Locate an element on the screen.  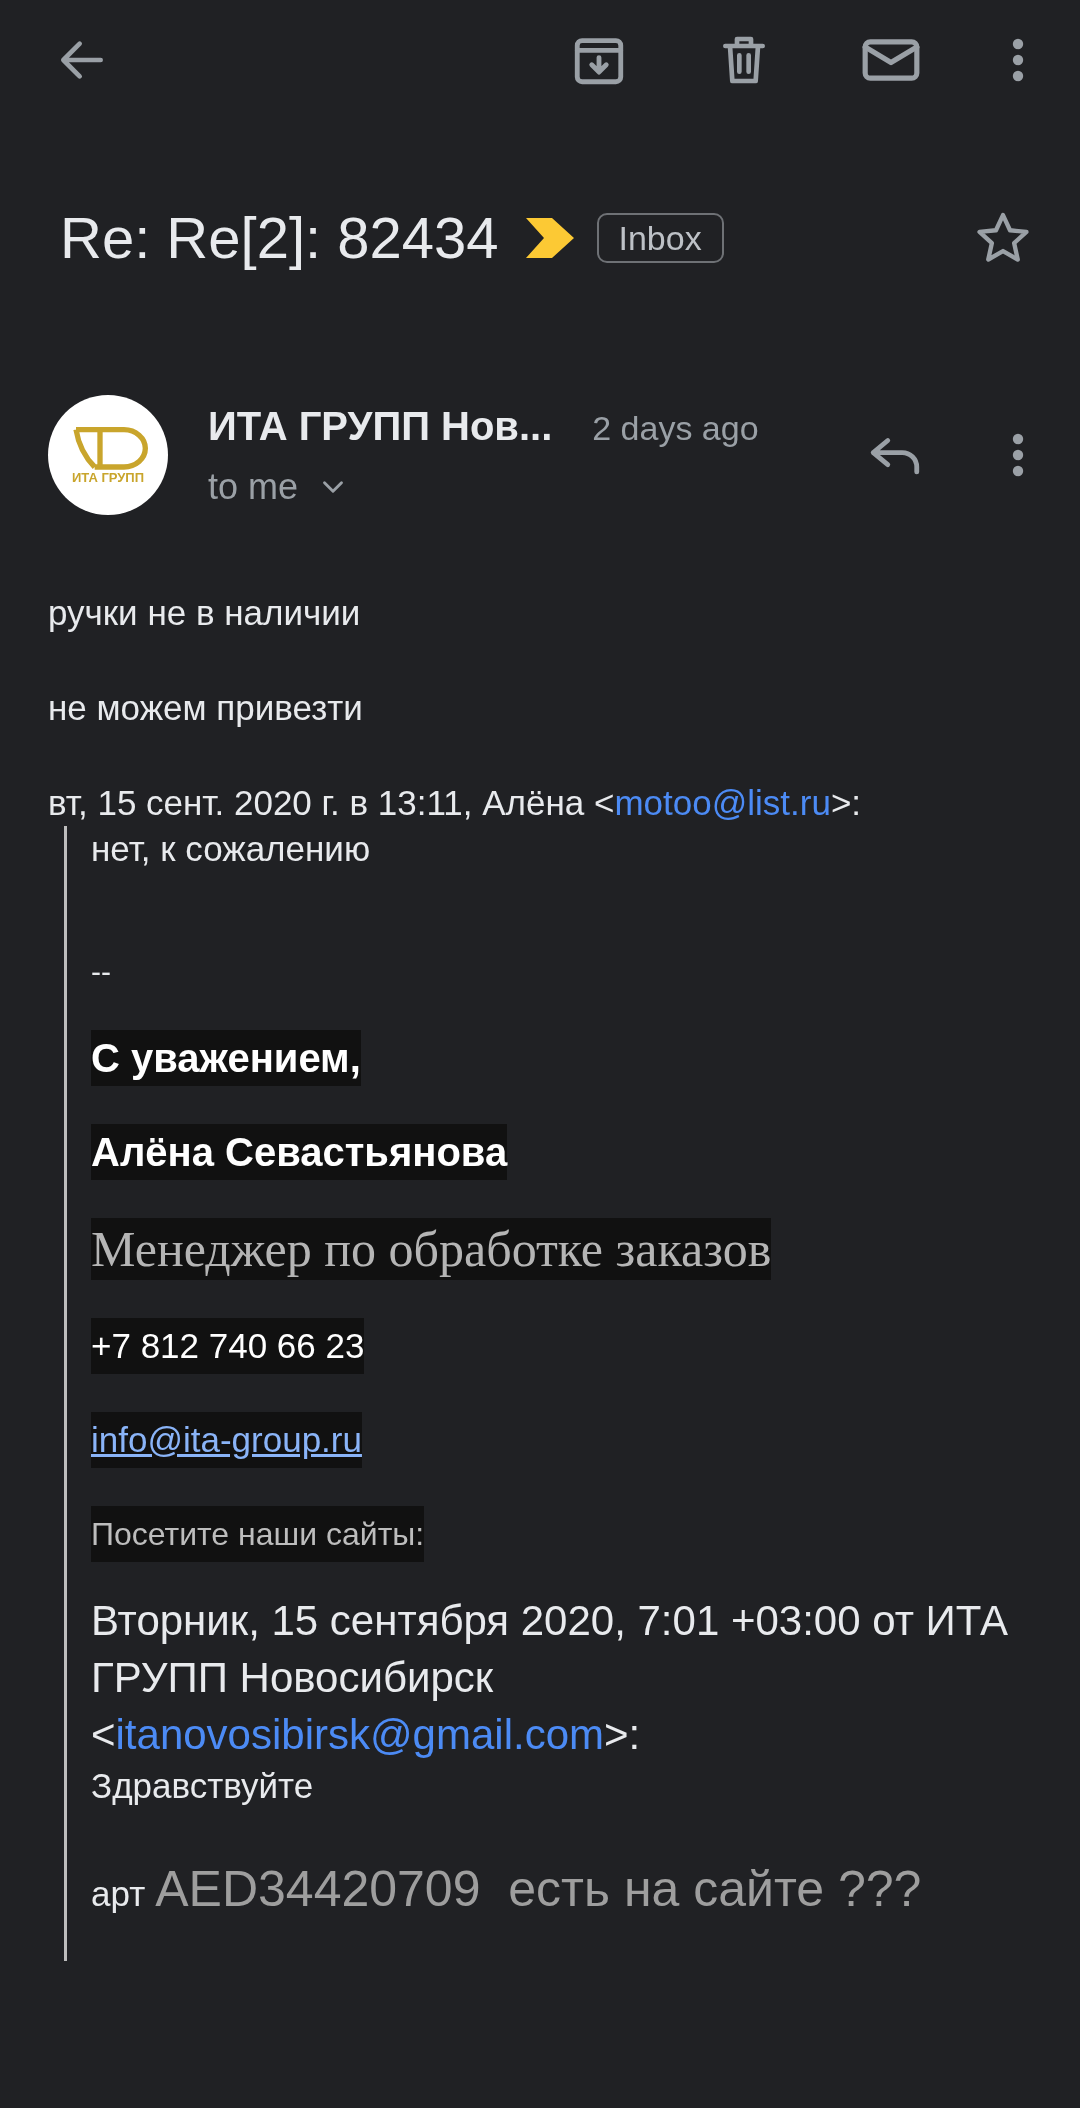
email-link: itanovosibirsk@gmail.com is located at coordinates (359, 1734).